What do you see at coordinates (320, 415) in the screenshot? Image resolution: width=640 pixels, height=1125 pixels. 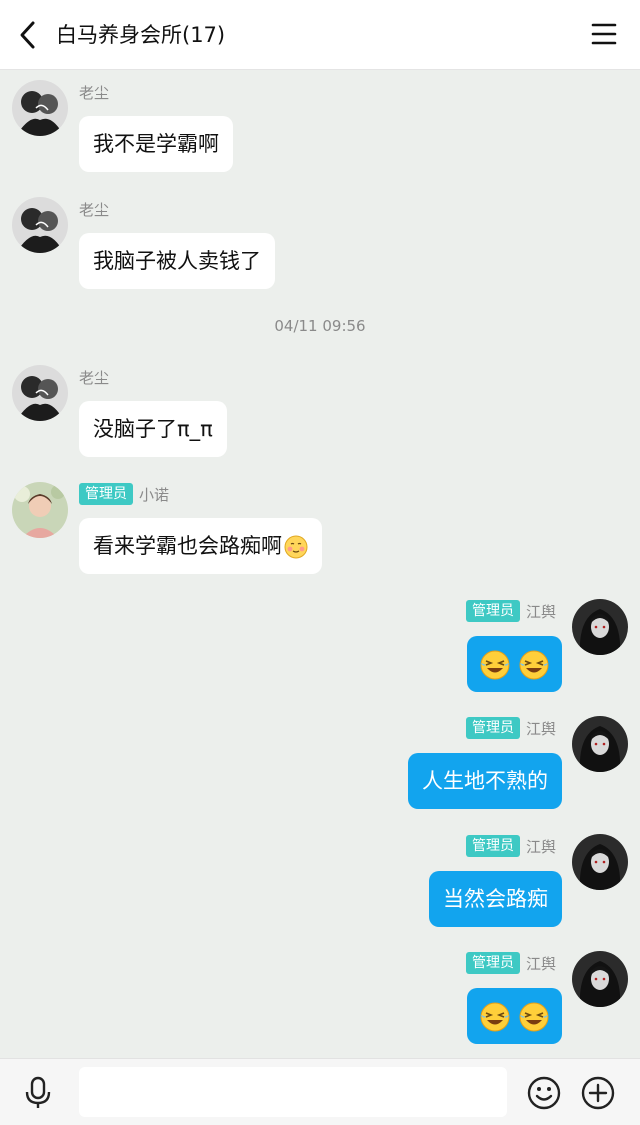 I see `message-item: 老尘 没脑子了π_π` at bounding box center [320, 415].